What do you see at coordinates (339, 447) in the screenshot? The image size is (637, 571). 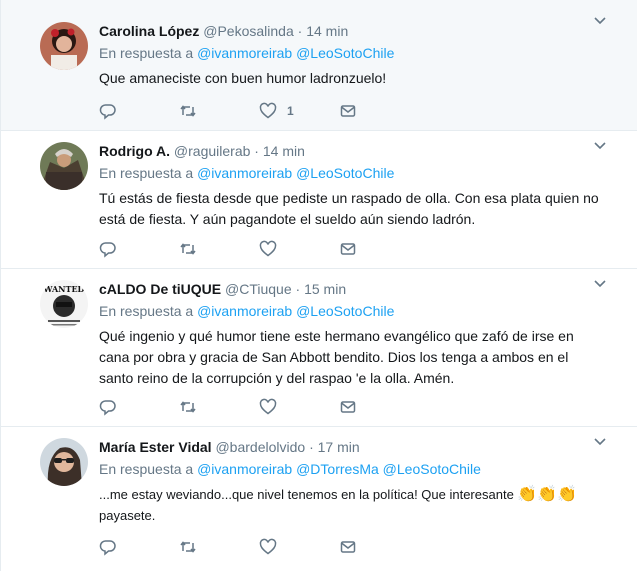 I see `timestamp: 17 min` at bounding box center [339, 447].